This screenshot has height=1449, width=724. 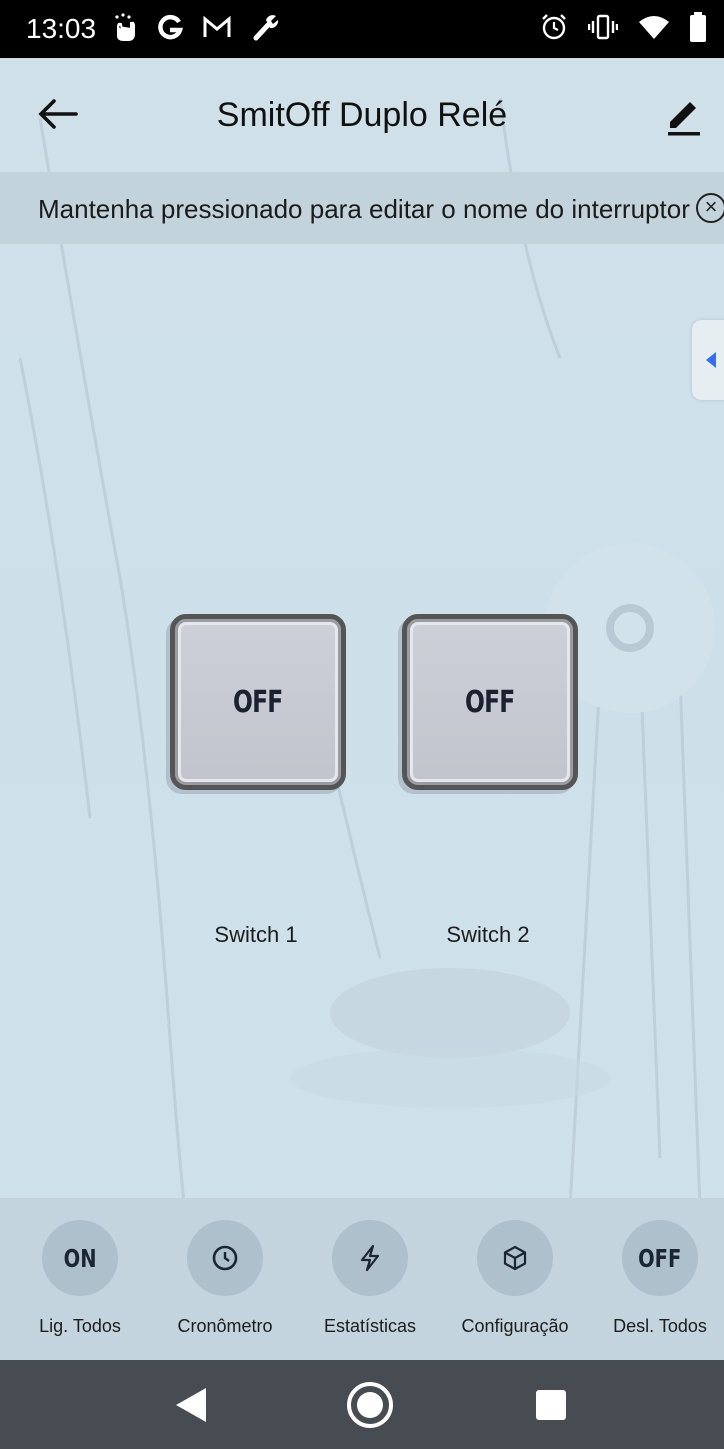 What do you see at coordinates (551, 1405) in the screenshot?
I see `recents-square-icon` at bounding box center [551, 1405].